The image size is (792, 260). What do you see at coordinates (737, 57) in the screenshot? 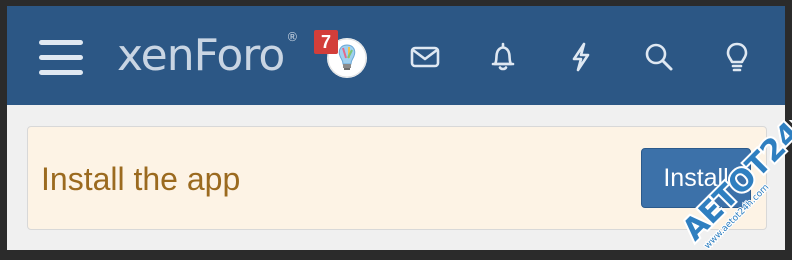
I see `lightbulb-icon` at bounding box center [737, 57].